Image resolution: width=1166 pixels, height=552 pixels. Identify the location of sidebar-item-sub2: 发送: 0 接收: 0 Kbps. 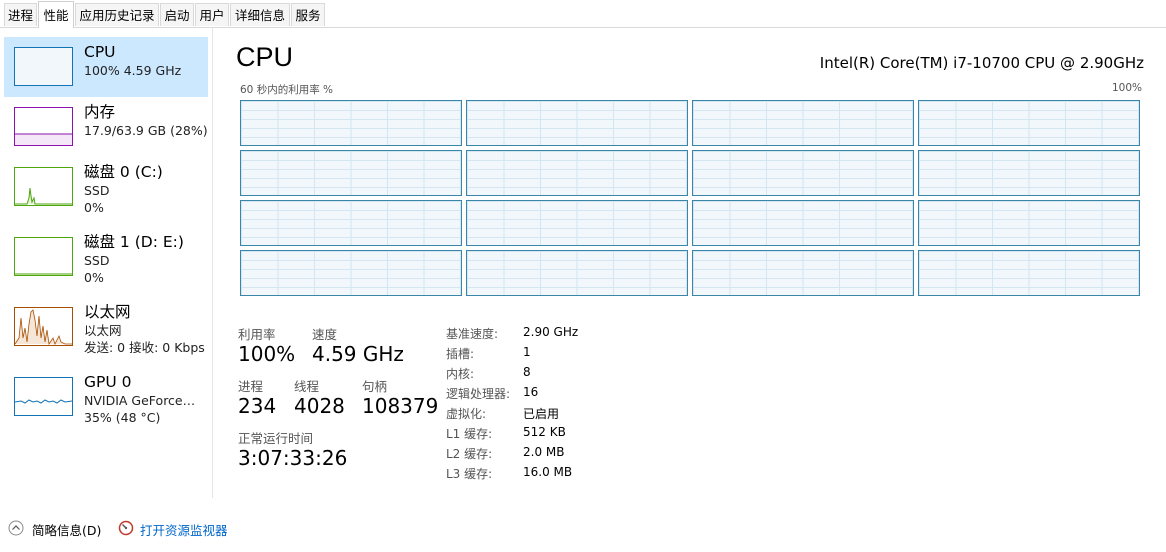
(144, 347).